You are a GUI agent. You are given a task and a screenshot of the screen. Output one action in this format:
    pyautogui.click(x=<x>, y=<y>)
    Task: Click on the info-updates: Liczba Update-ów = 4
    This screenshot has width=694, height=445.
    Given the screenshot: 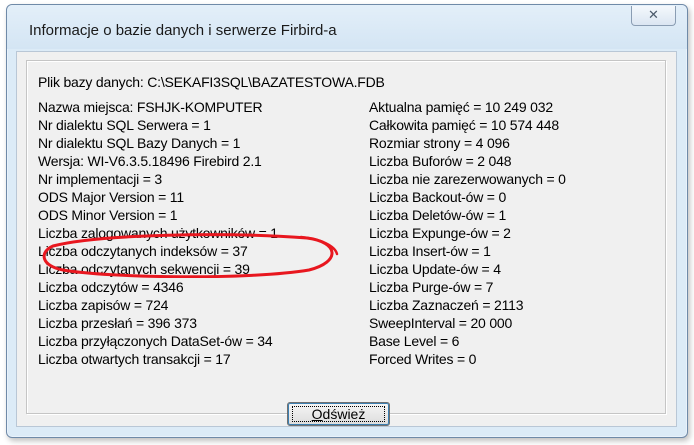 What is the action you would take?
    pyautogui.click(x=435, y=269)
    